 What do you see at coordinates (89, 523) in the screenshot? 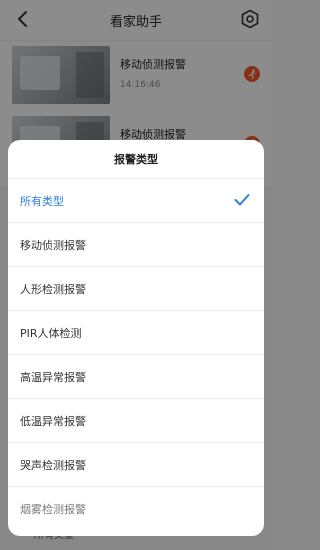
I see `watermark: 4008893800` at bounding box center [89, 523].